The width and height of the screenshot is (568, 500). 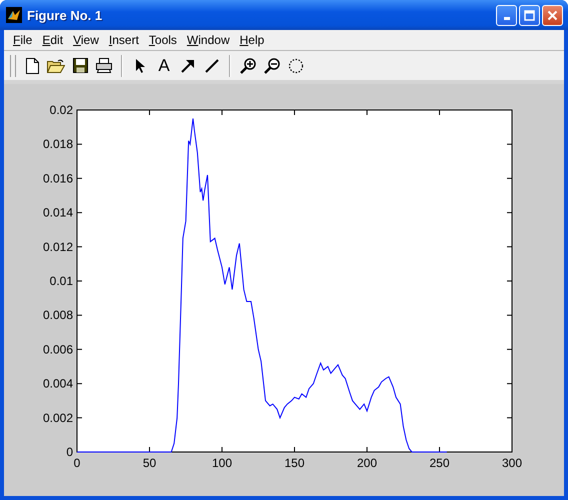 What do you see at coordinates (57, 383) in the screenshot?
I see `tick-label: 0.004` at bounding box center [57, 383].